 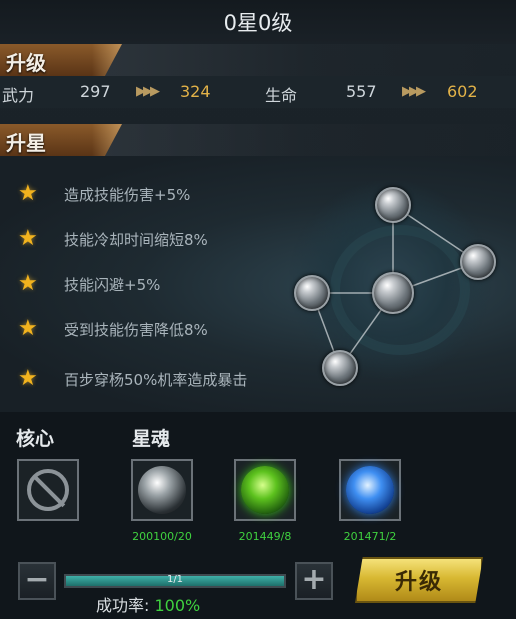 I want to click on star-bonus-text: 百步穿杨50%机率造成暴击, so click(x=156, y=379).